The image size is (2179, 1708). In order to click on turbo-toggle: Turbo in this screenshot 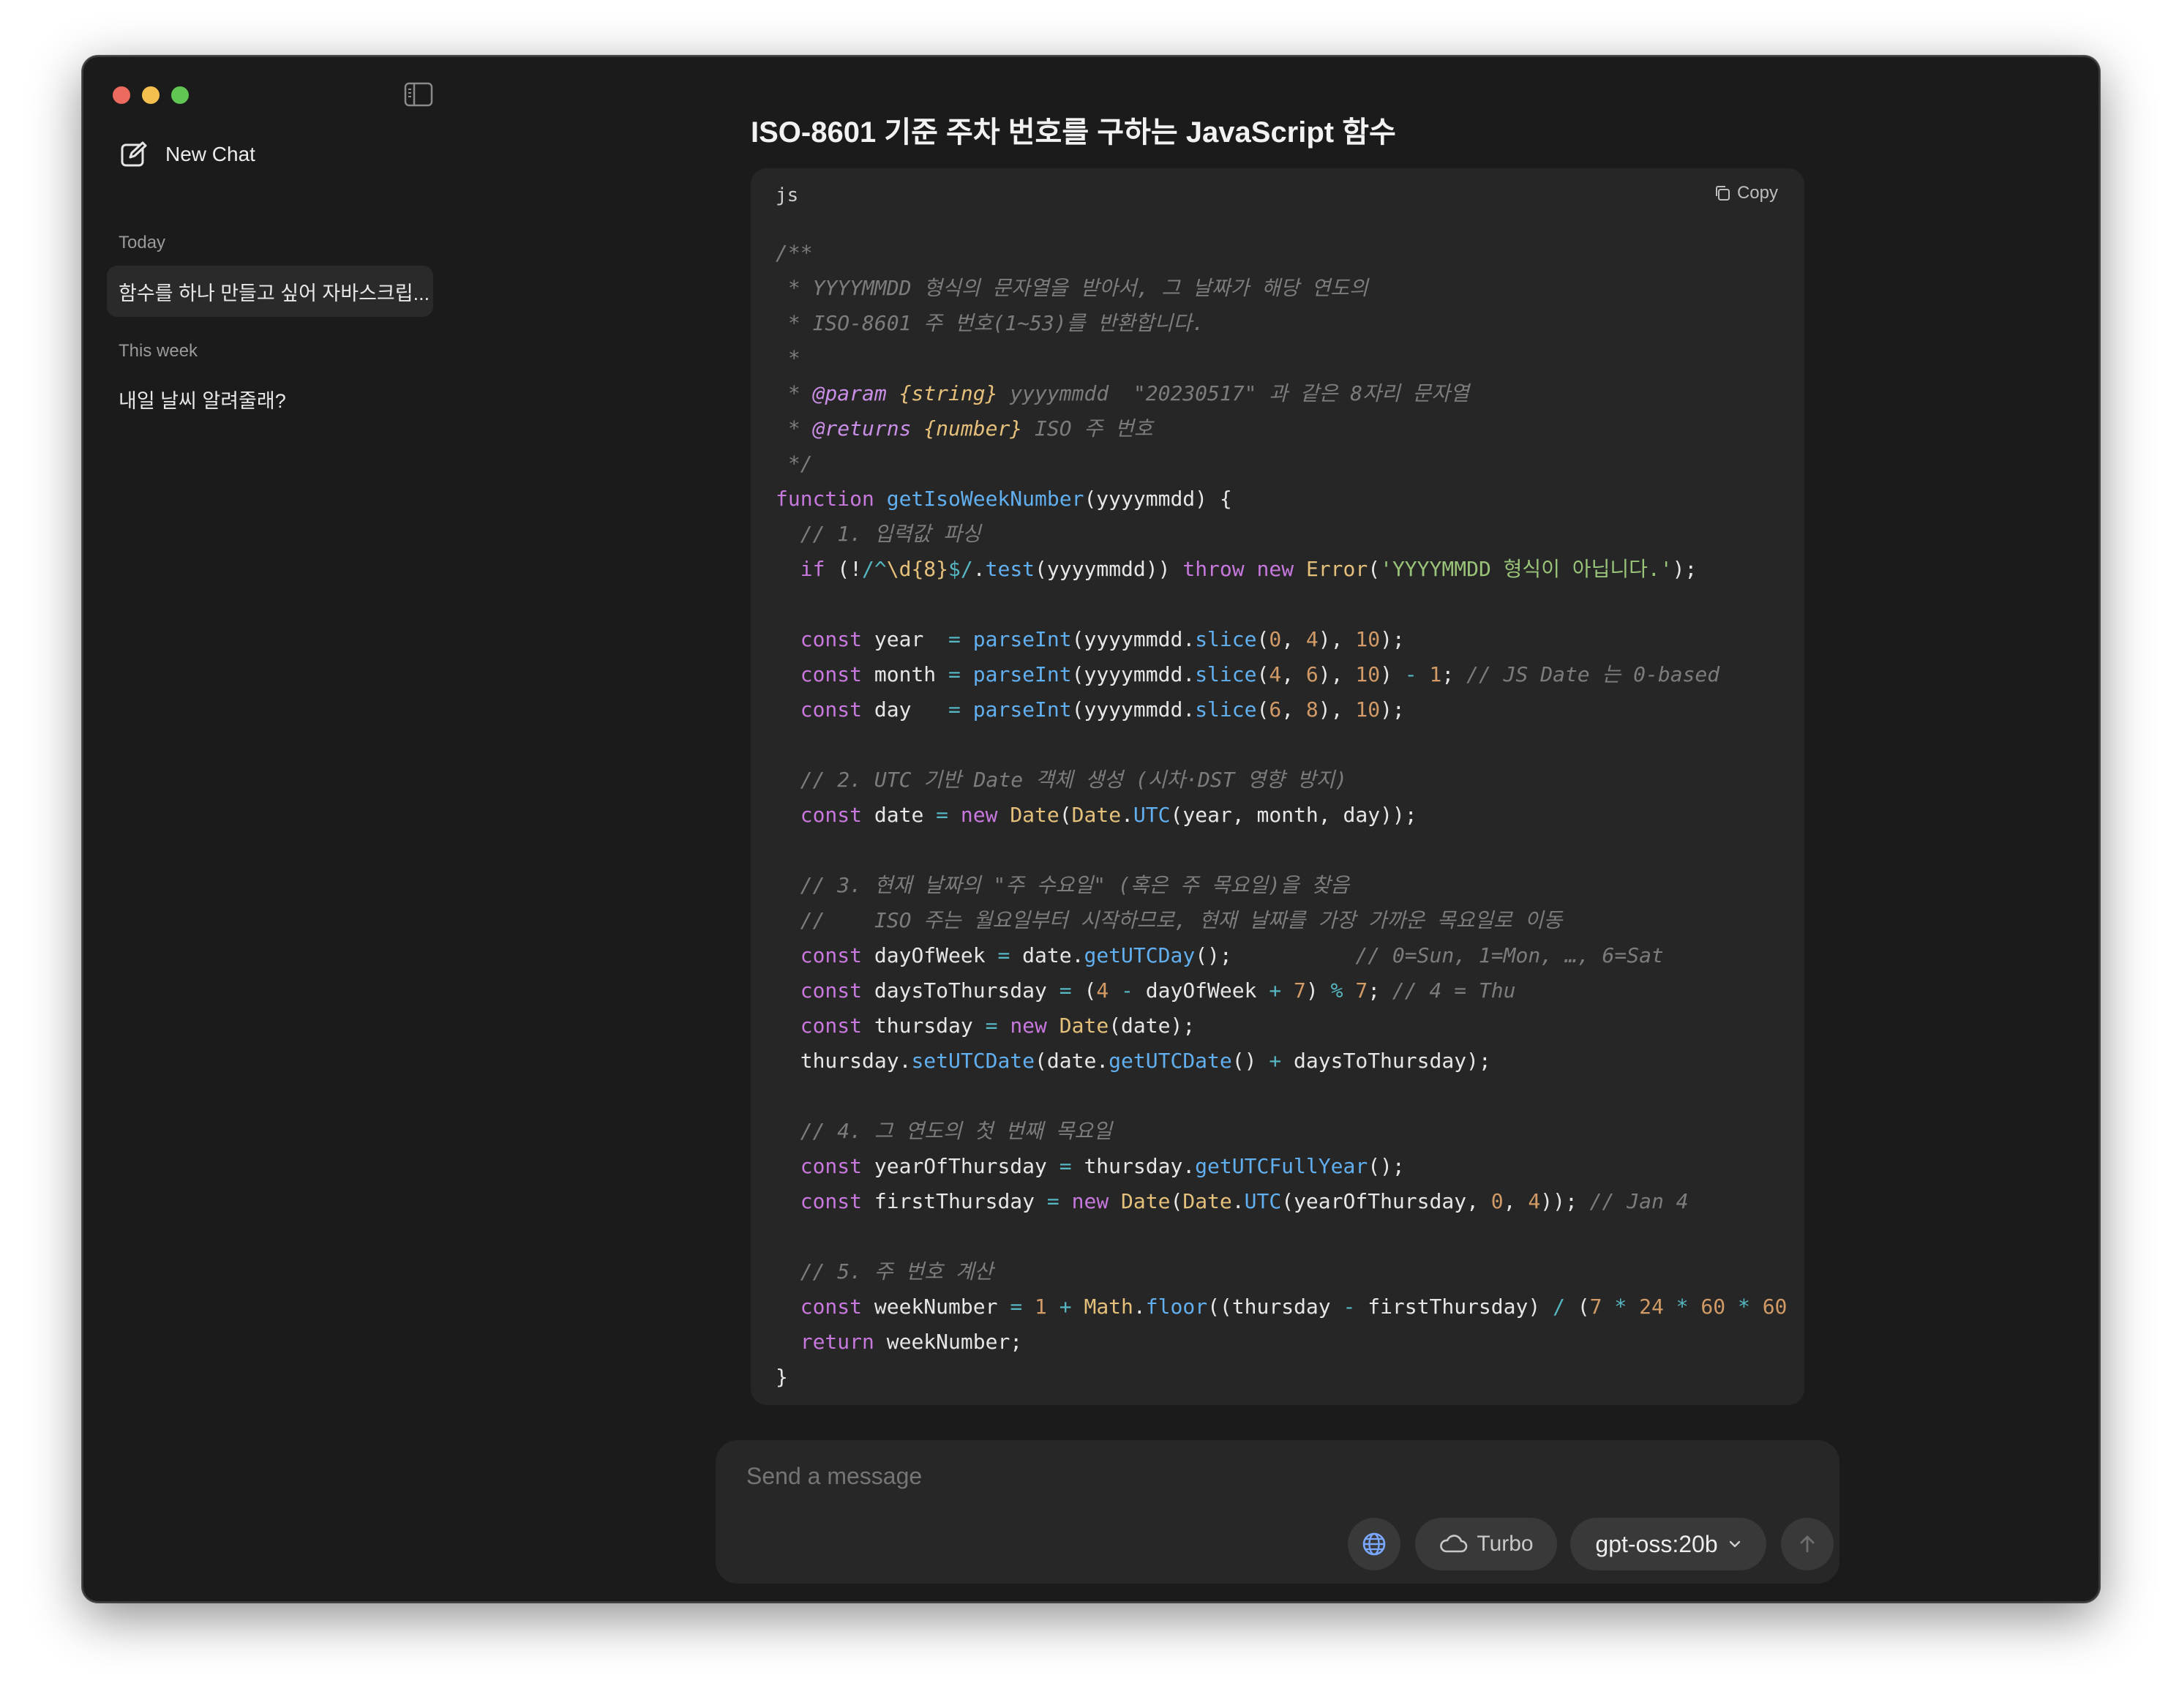, I will do `click(1486, 1544)`.